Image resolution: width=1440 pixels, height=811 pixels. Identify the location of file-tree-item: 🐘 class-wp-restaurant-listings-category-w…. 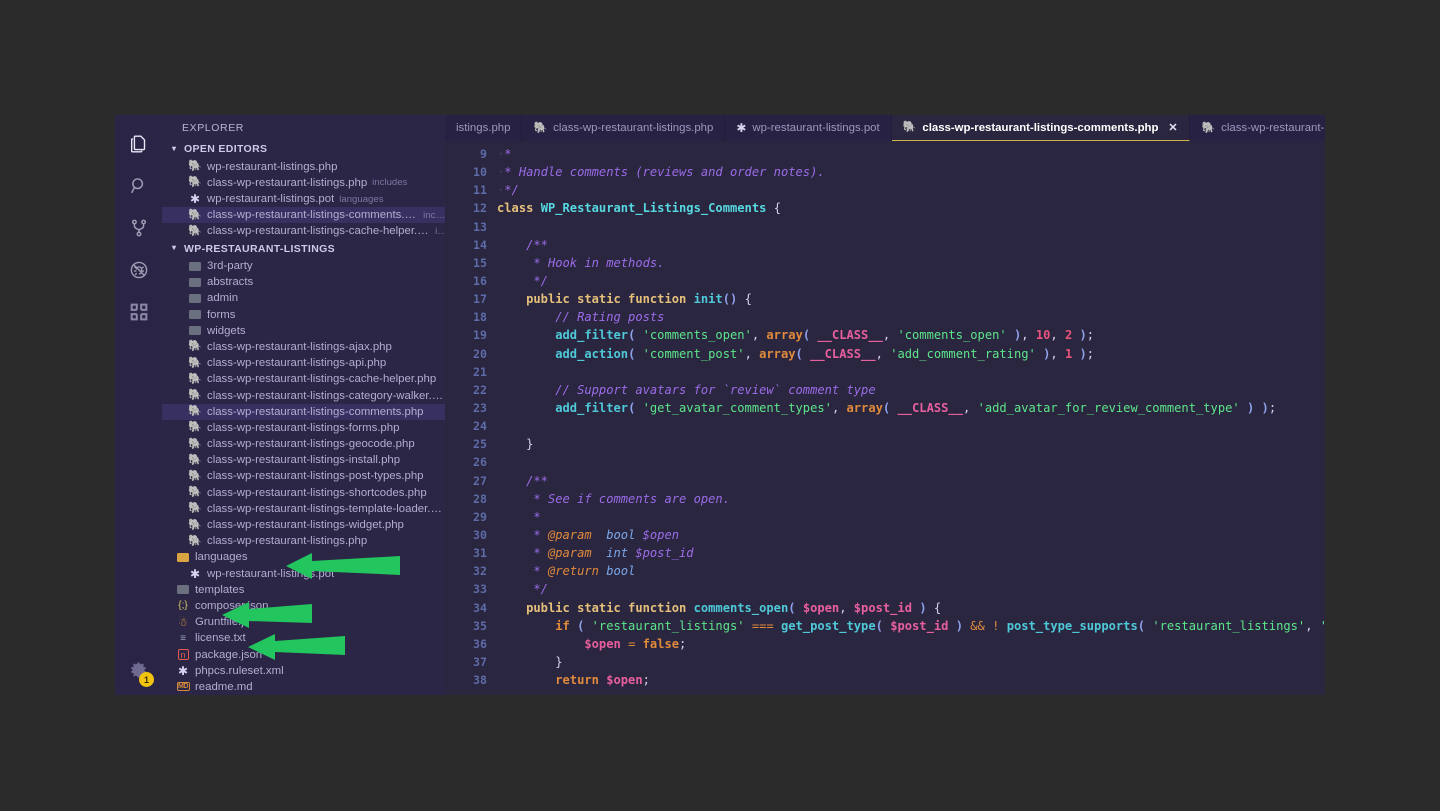
(303, 395).